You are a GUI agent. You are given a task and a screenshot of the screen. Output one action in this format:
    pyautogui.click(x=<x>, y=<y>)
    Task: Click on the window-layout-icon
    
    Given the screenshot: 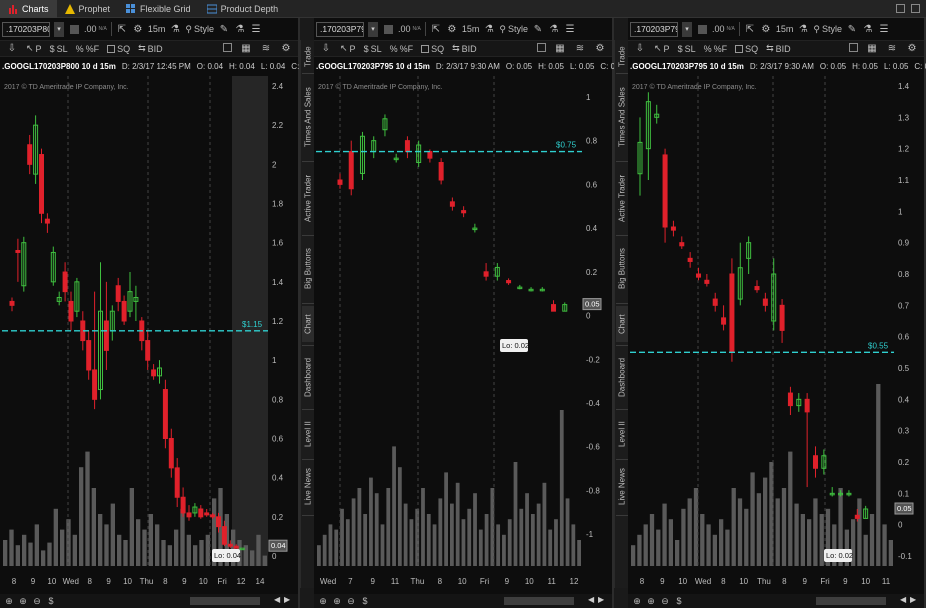 What is the action you would take?
    pyautogui.click(x=900, y=8)
    